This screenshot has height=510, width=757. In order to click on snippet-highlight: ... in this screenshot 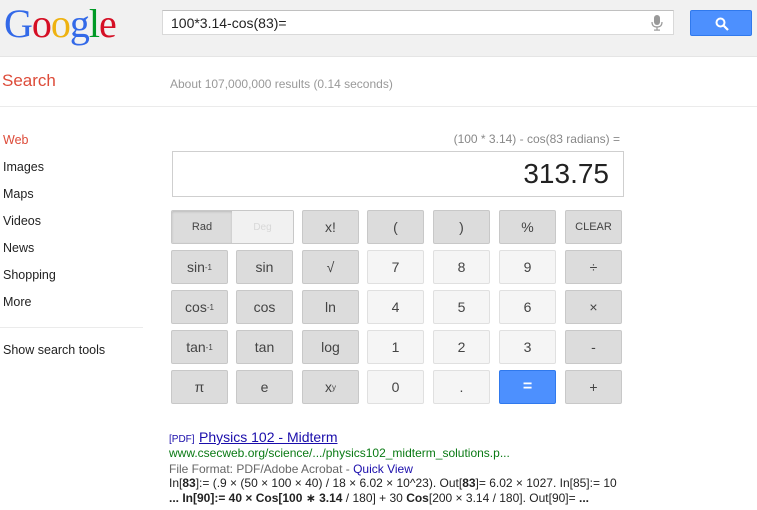, I will do `click(583, 498)`.